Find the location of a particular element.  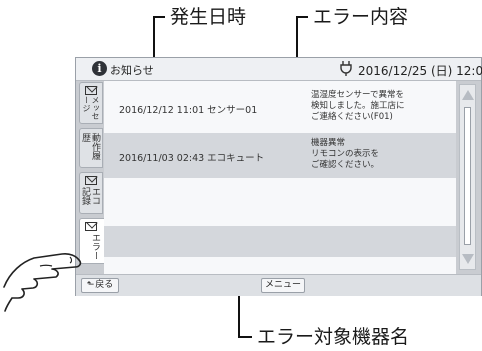

scroll-down-arrow-icon is located at coordinates (468, 259).